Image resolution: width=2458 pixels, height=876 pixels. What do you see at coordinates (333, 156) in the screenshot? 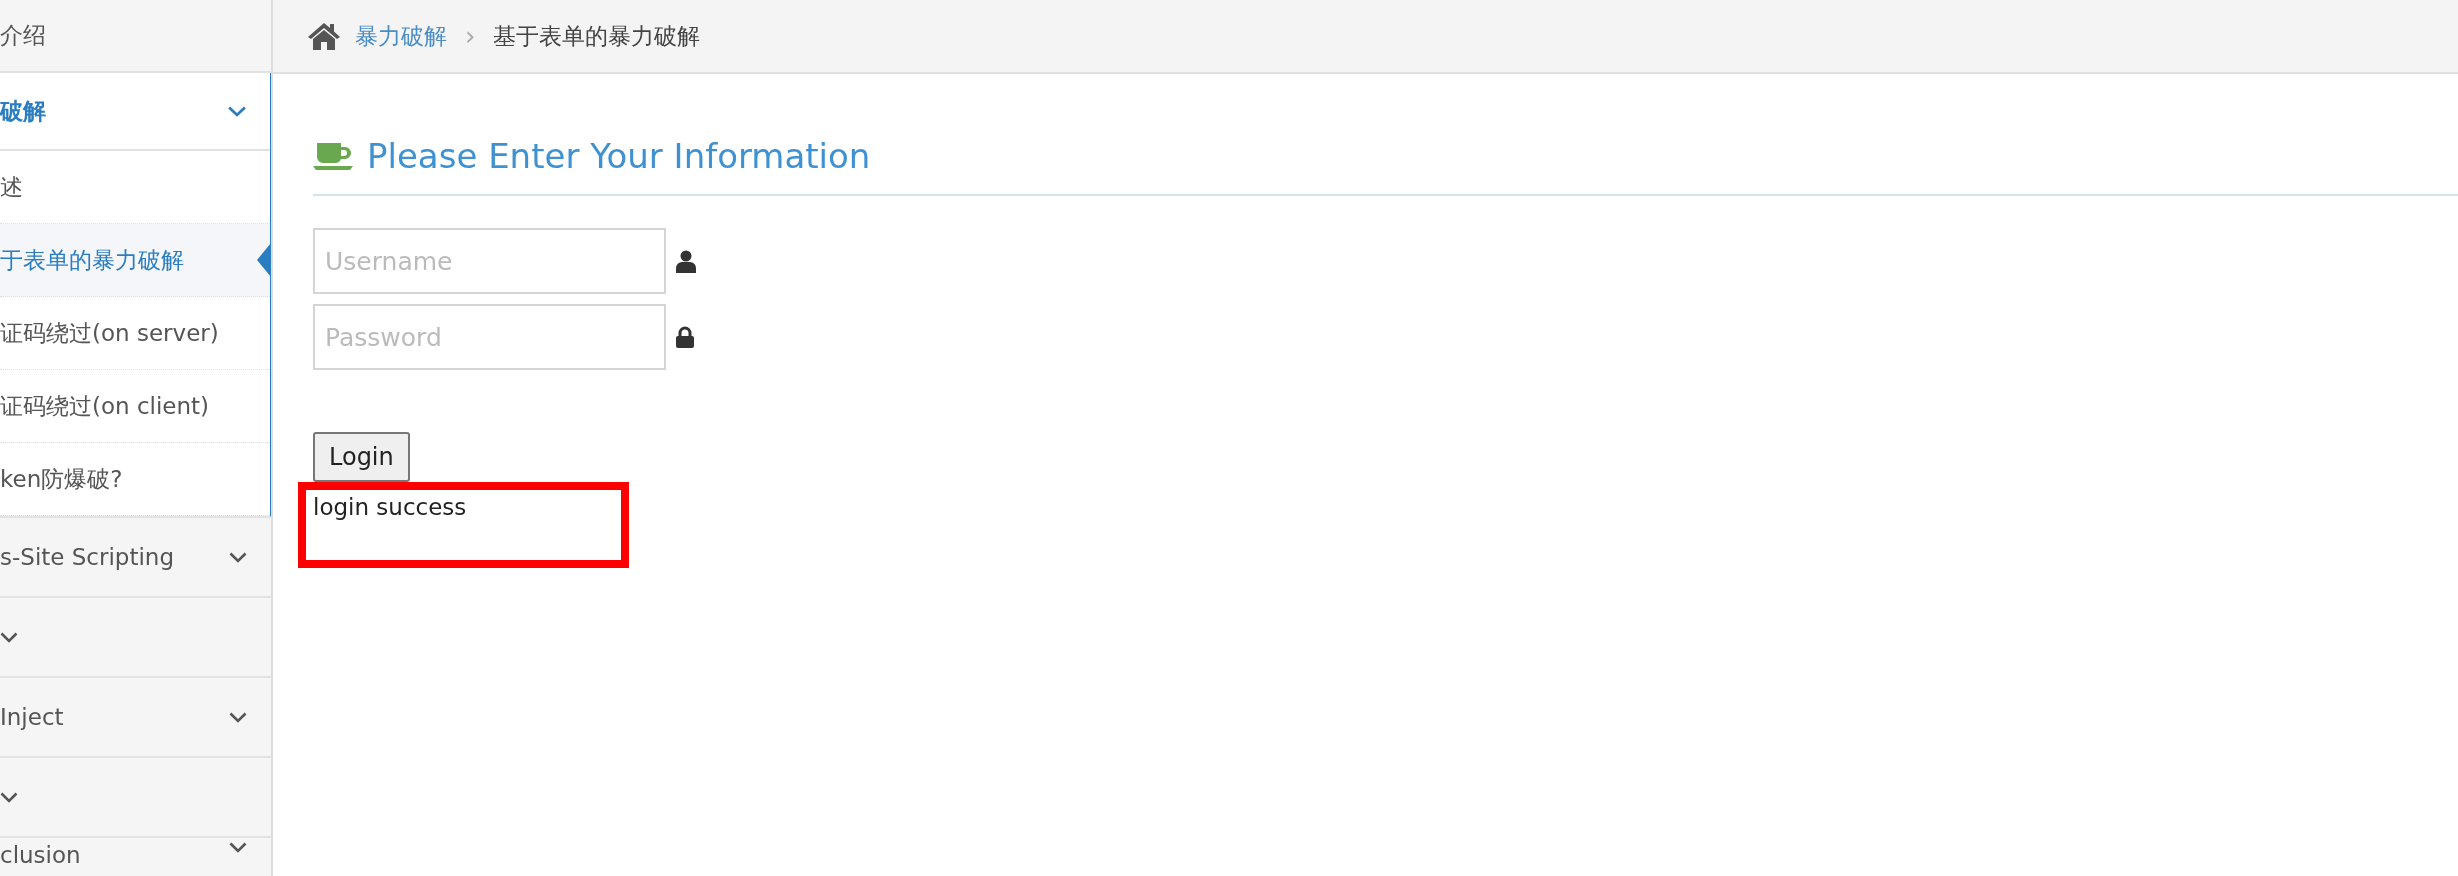
I see `coffee-cup-icon` at bounding box center [333, 156].